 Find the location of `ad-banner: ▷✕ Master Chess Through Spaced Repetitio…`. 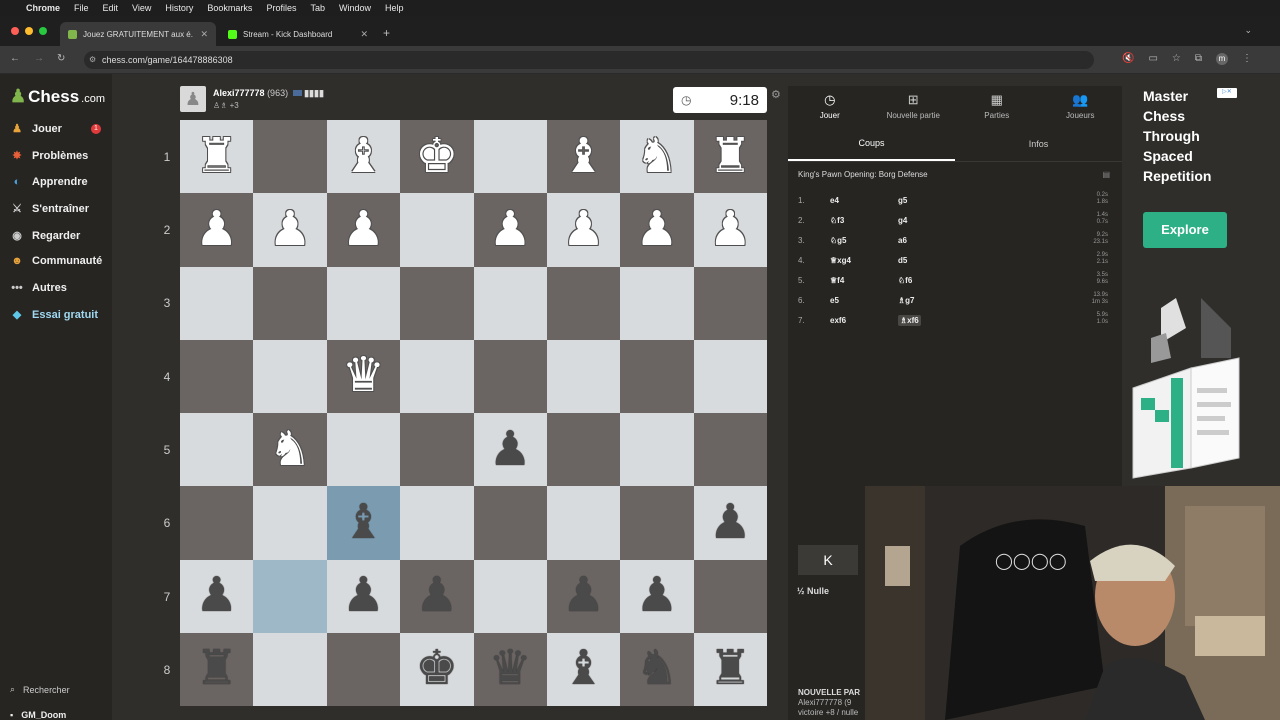

ad-banner: ▷✕ Master Chess Through Spaced Repetitio… is located at coordinates (1191, 286).